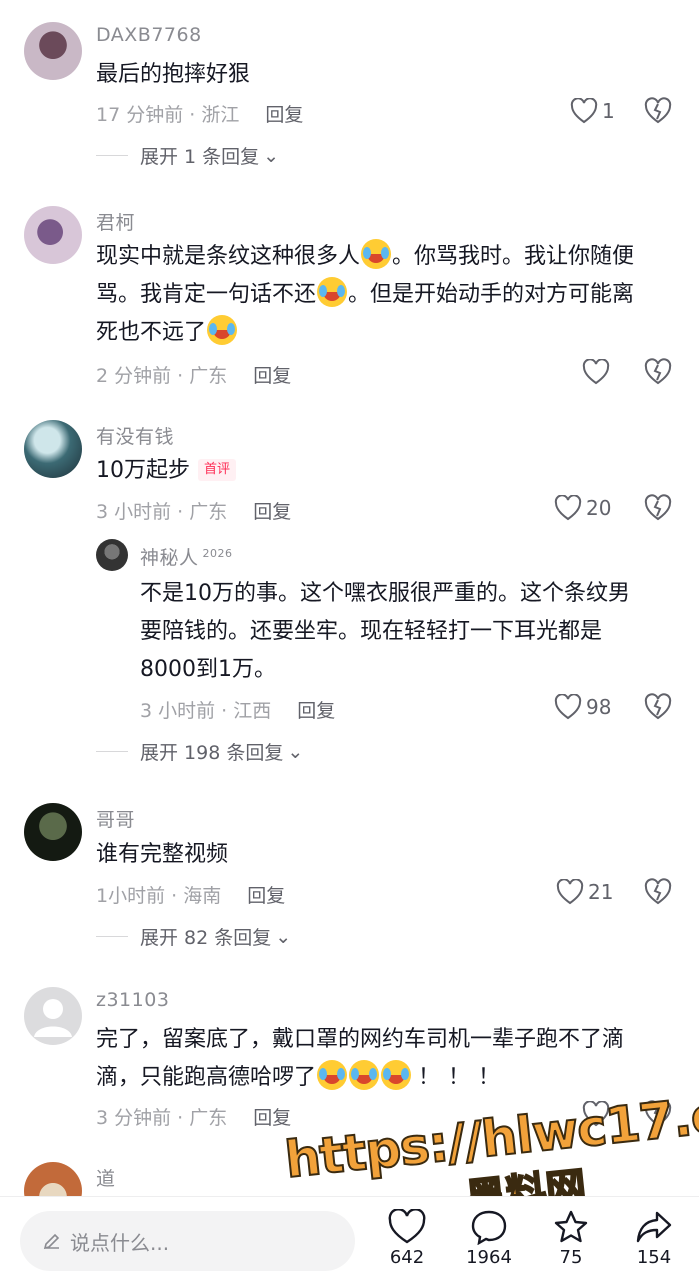  I want to click on like-button: 21, so click(584, 892).